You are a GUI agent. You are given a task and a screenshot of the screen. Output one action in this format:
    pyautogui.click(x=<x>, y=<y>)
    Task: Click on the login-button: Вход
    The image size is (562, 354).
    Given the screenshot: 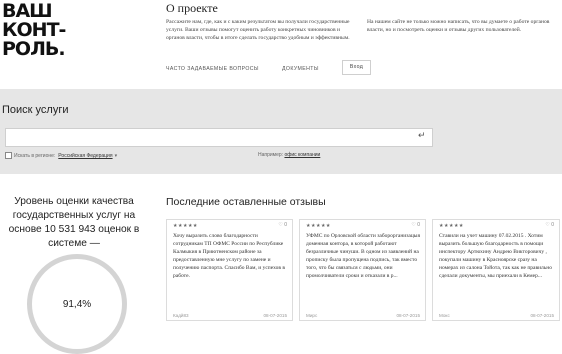 What is the action you would take?
    pyautogui.click(x=356, y=67)
    